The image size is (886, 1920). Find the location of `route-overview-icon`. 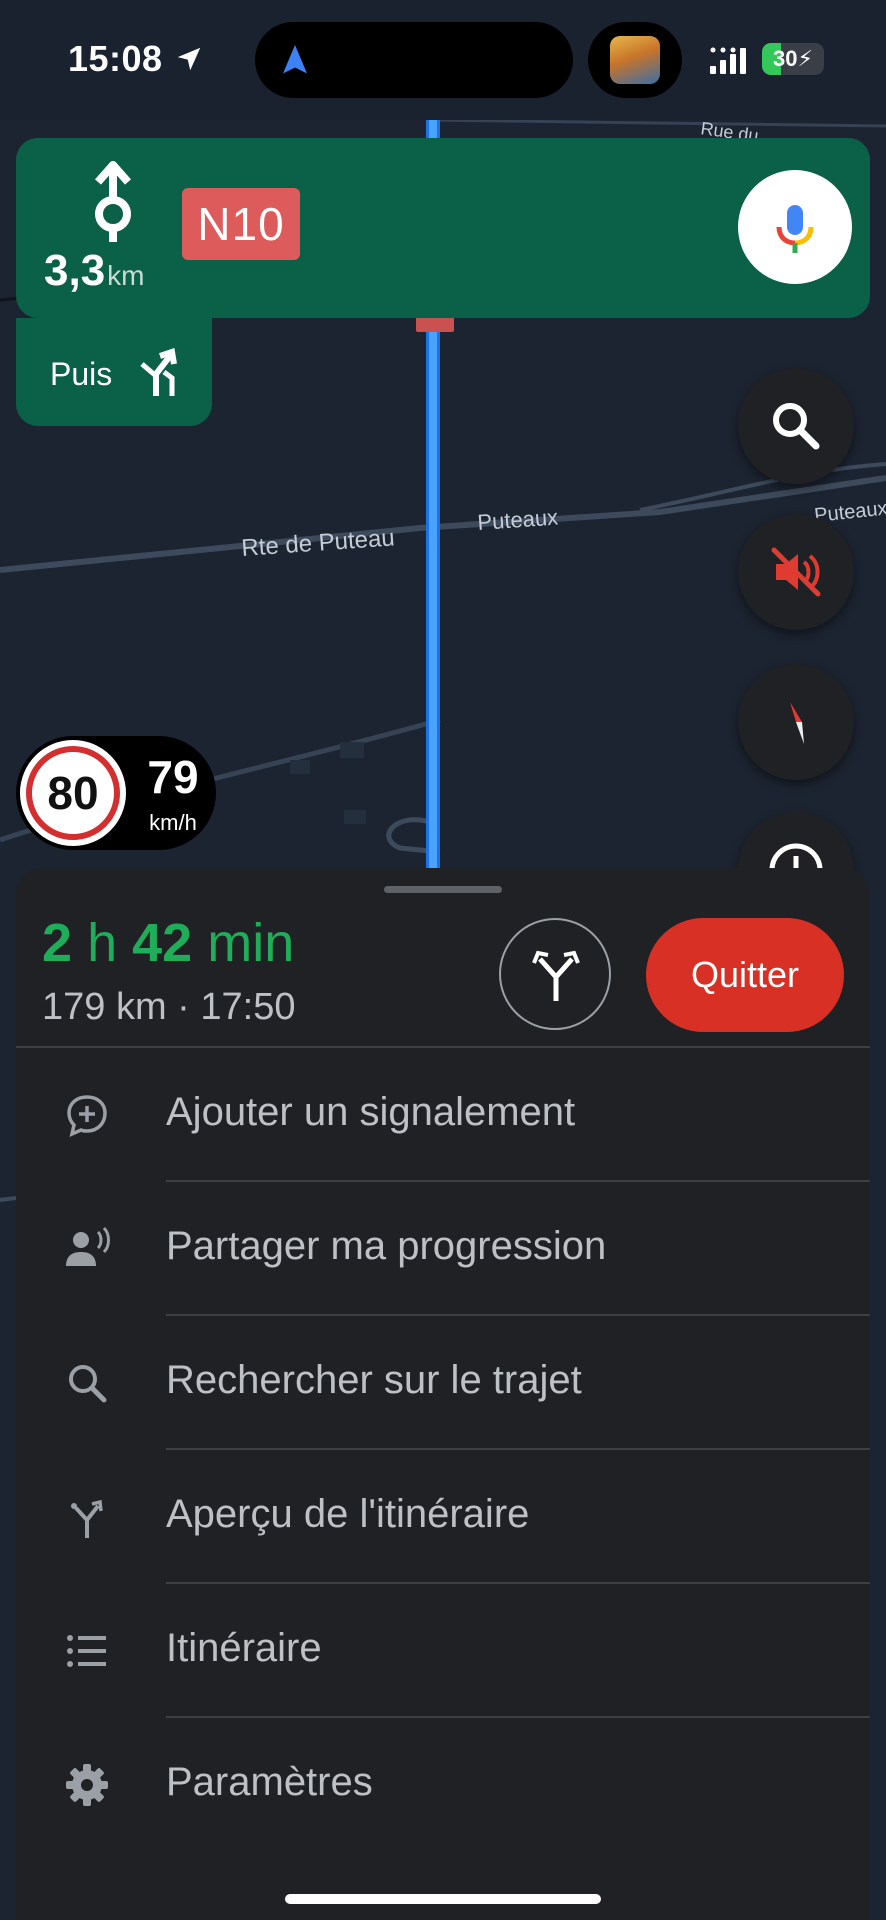

route-overview-icon is located at coordinates (87, 1518).